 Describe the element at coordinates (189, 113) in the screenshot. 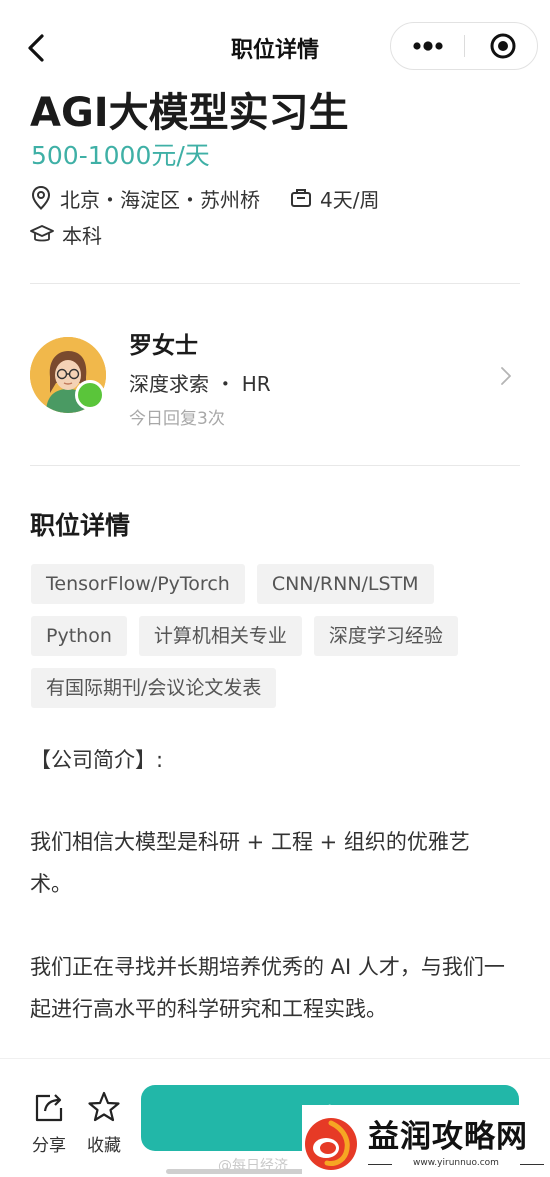

I see `job-title: AGI大模型实习生` at that location.